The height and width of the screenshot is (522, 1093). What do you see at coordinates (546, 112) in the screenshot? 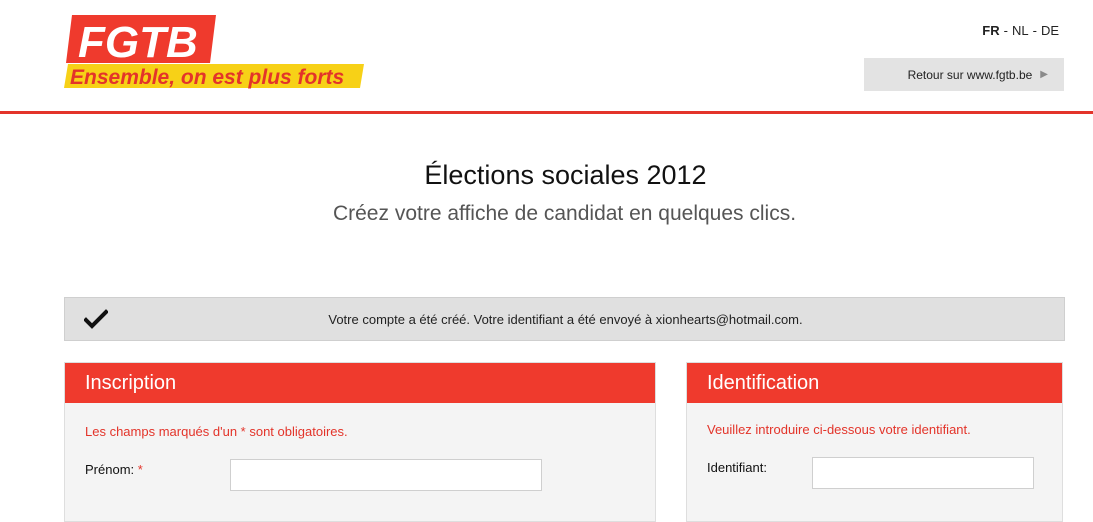
I see `header-divider` at bounding box center [546, 112].